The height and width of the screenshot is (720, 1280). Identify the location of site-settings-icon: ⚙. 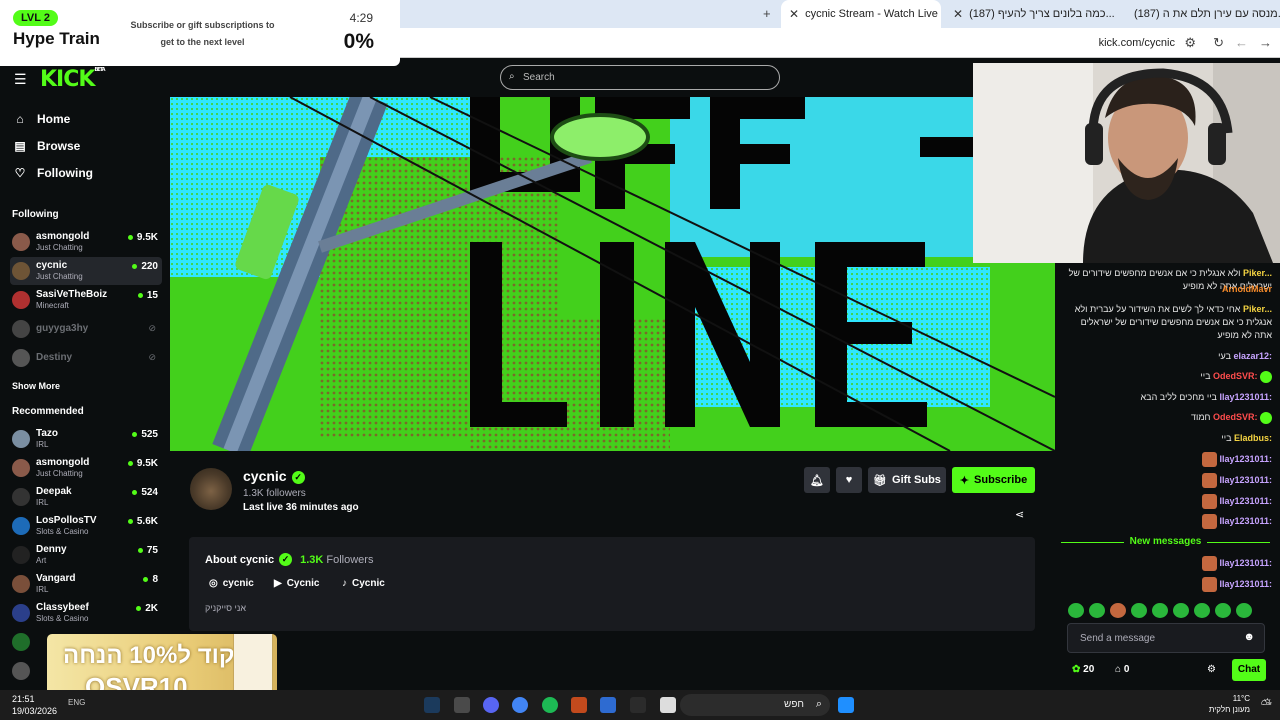
(1190, 43).